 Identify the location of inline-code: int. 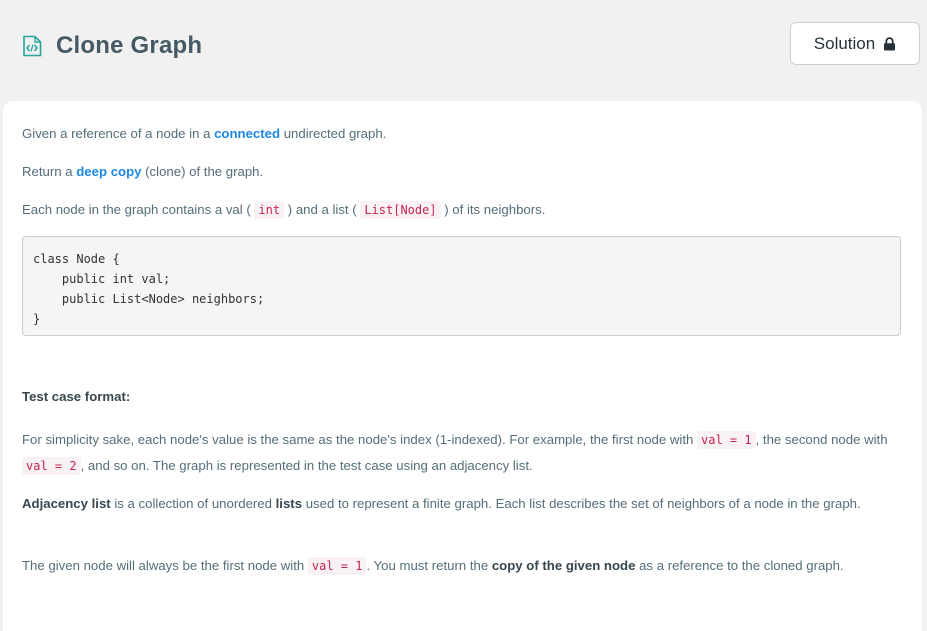
(269, 210).